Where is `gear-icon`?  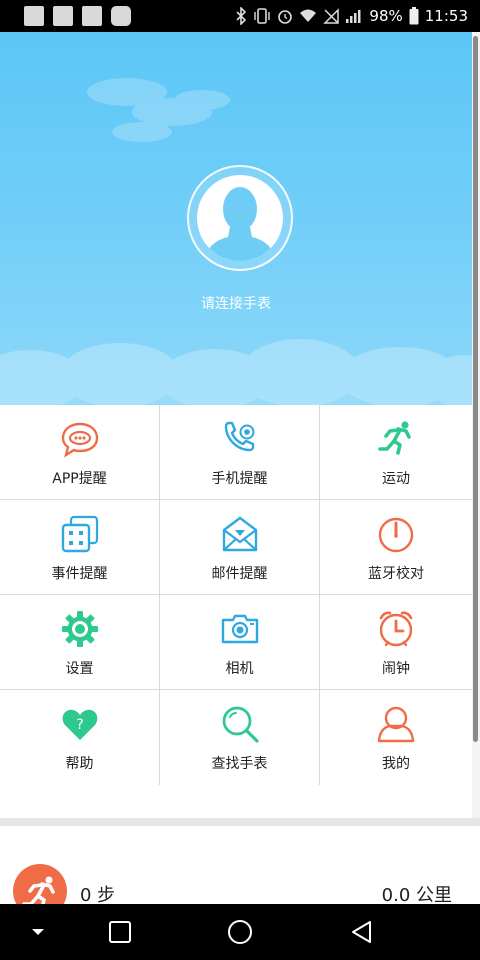 gear-icon is located at coordinates (80, 629).